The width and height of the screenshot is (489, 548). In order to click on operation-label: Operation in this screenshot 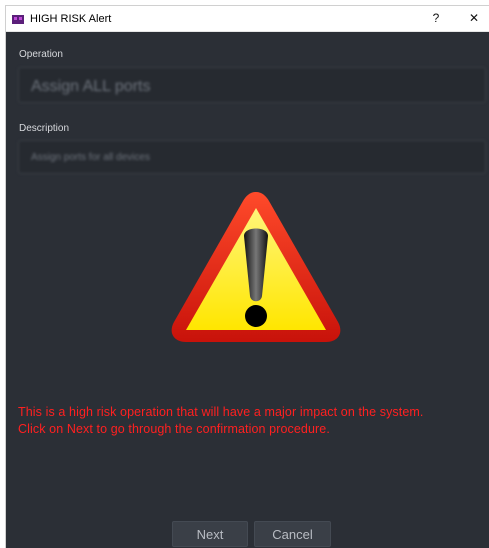, I will do `click(41, 54)`.